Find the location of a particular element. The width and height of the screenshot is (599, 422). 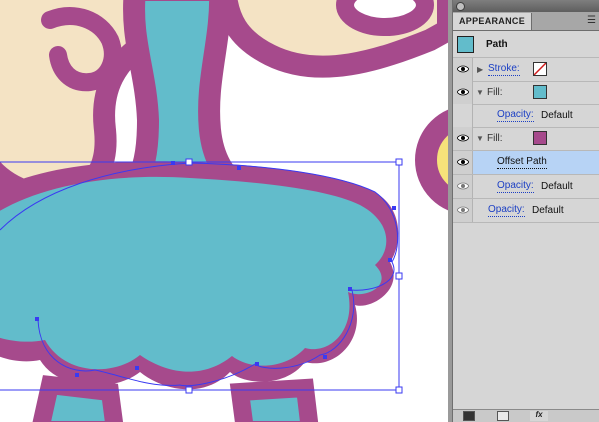

panel-menu-icon: ☰ is located at coordinates (591, 21).